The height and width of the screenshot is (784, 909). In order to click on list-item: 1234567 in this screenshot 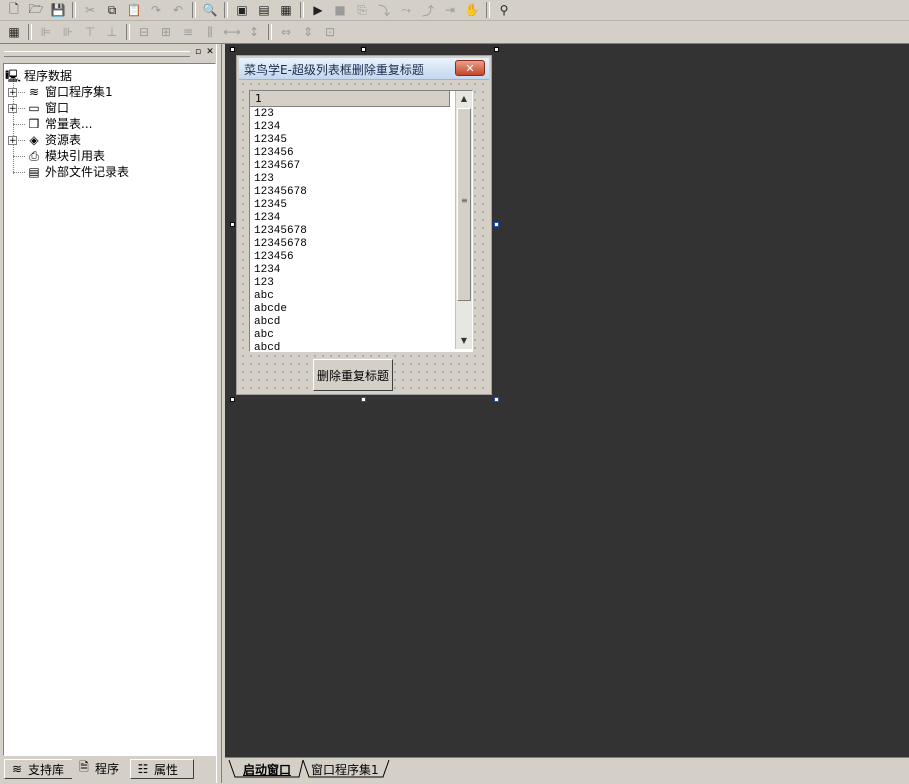, I will do `click(352, 166)`.